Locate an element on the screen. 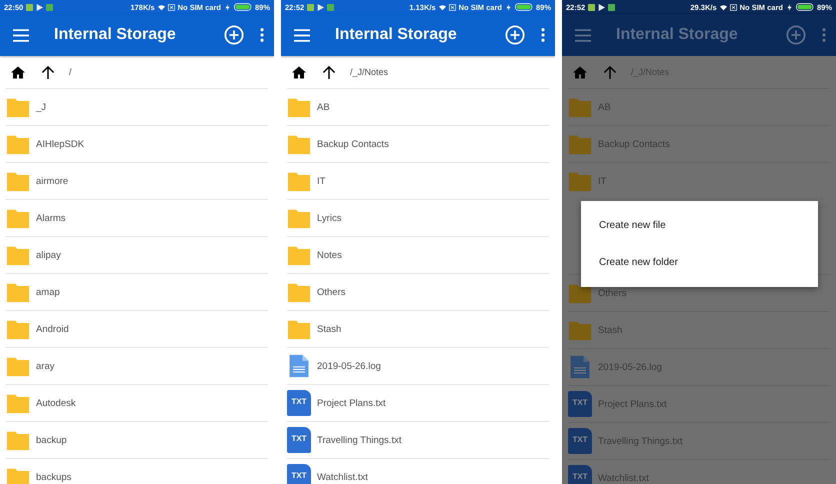  file-name: Stash is located at coordinates (329, 329).